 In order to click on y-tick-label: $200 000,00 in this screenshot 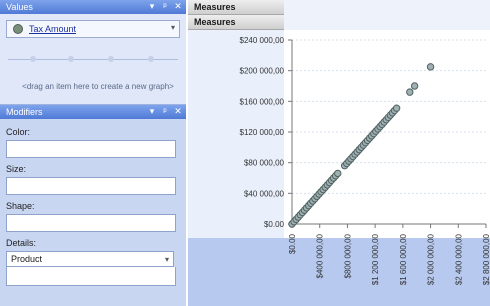, I will do `click(262, 71)`.